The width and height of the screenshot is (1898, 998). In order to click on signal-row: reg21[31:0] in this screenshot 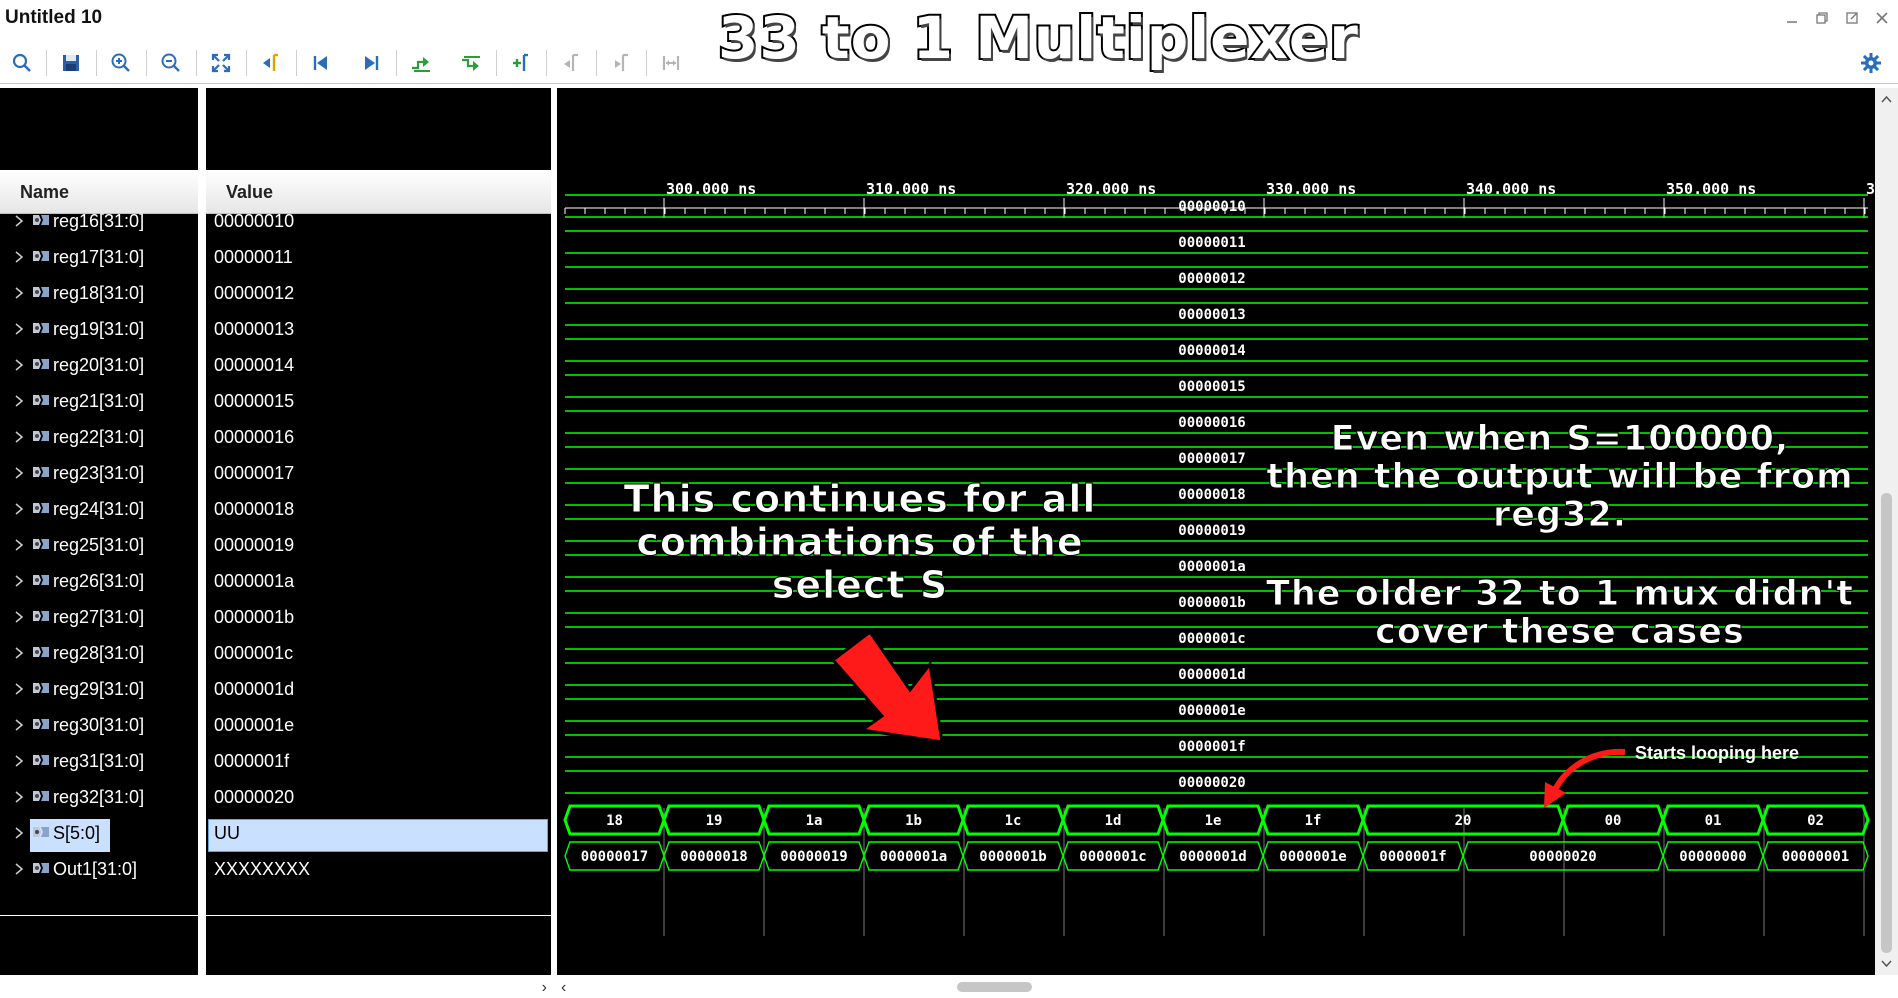, I will do `click(99, 403)`.